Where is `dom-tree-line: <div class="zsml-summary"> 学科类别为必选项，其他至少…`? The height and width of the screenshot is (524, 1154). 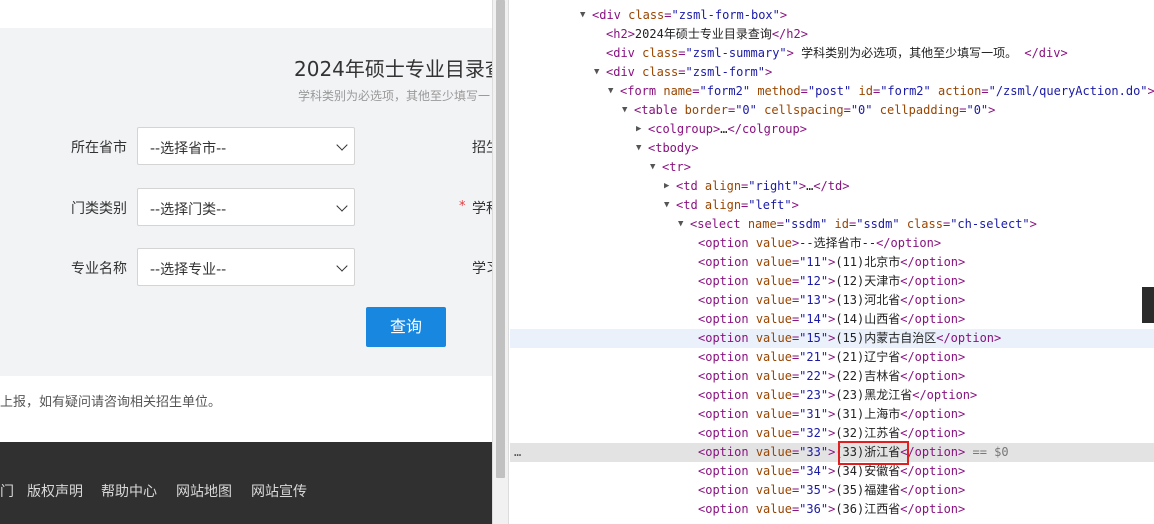 dom-tree-line: <div class="zsml-summary"> 学科类别为必选项，其他至少… is located at coordinates (832, 53).